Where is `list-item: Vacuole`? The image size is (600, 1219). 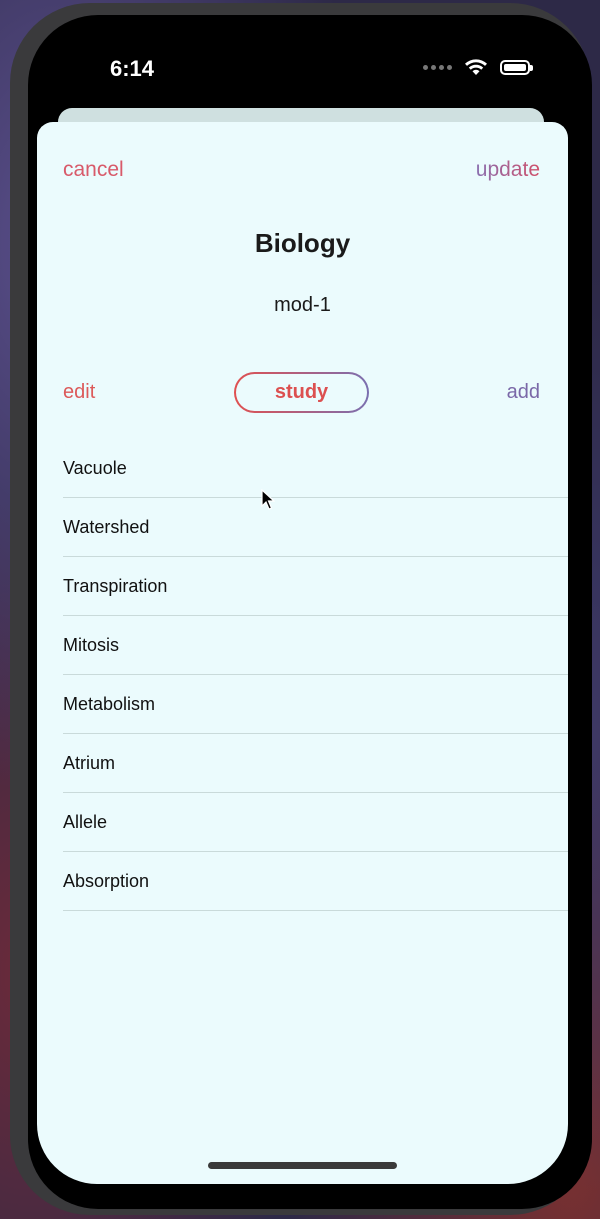
list-item: Vacuole is located at coordinates (315, 468).